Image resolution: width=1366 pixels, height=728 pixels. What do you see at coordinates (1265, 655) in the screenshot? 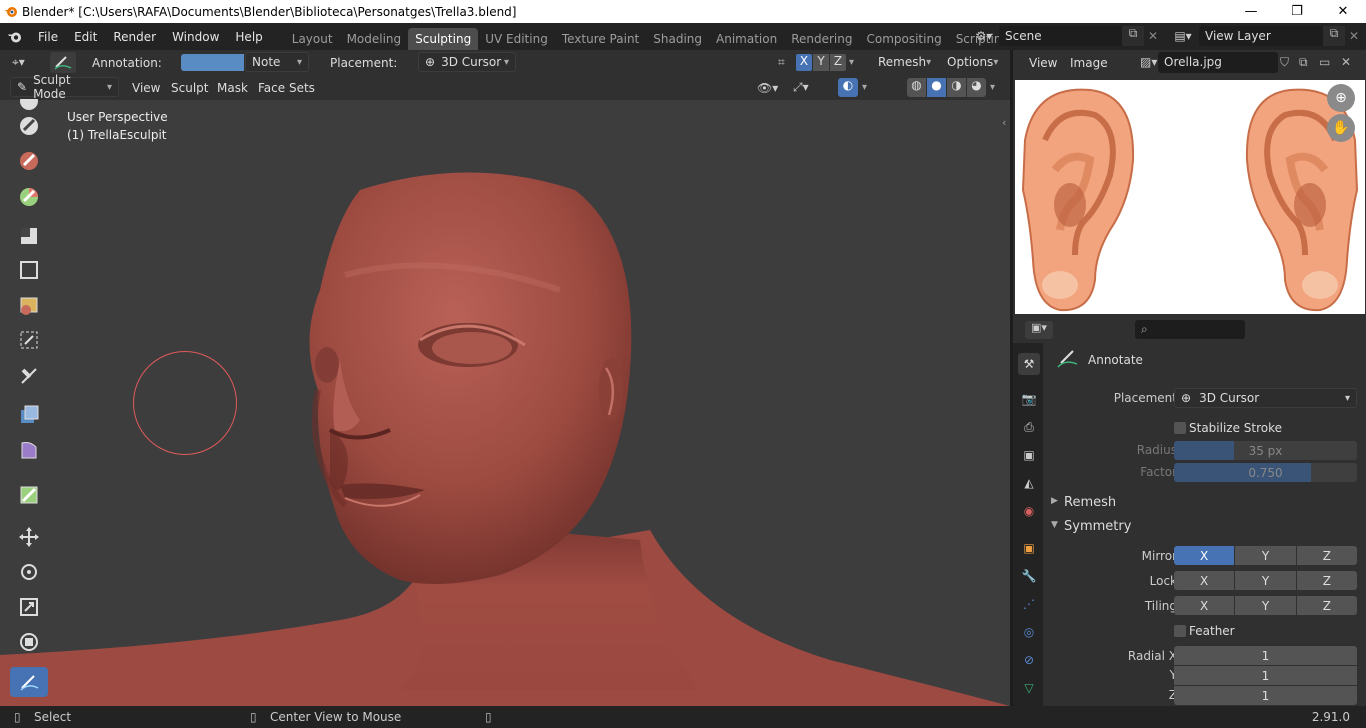
I see `radial-x-field: 1` at bounding box center [1265, 655].